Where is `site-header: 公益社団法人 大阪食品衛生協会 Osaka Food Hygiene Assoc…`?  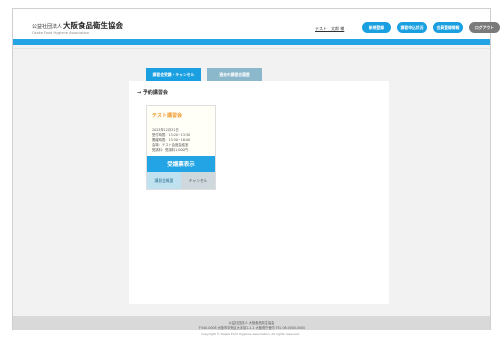 site-header: 公益社団法人 大阪食品衛生協会 Osaka Food Hygiene Assoc… is located at coordinates (256, 24).